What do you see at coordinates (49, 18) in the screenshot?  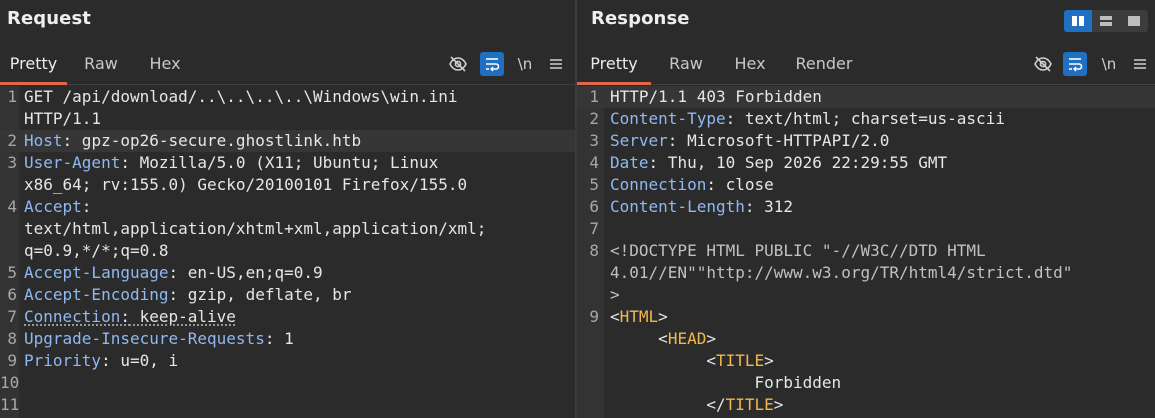 I see `request-title: Request` at bounding box center [49, 18].